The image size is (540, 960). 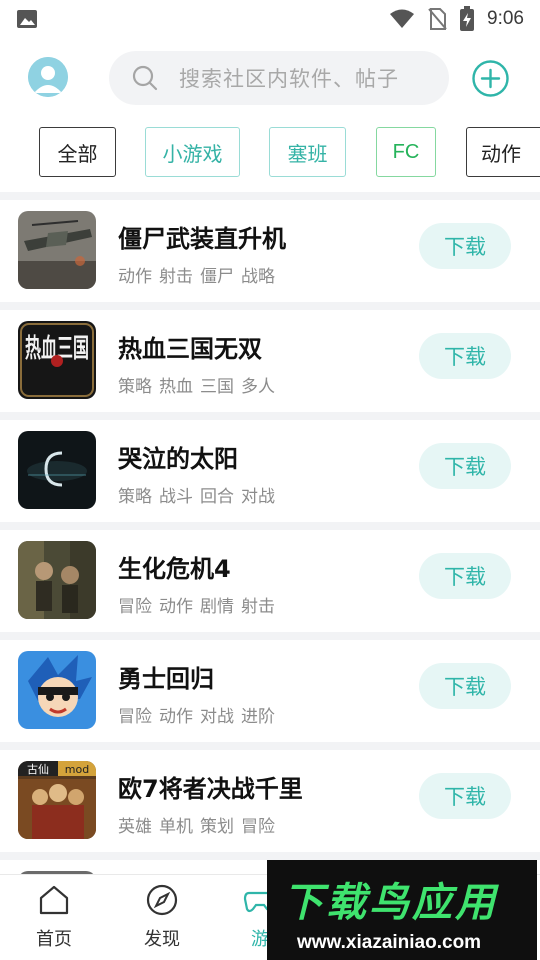 What do you see at coordinates (210, 789) in the screenshot?
I see `game-title: 欧7将者决战千里` at bounding box center [210, 789].